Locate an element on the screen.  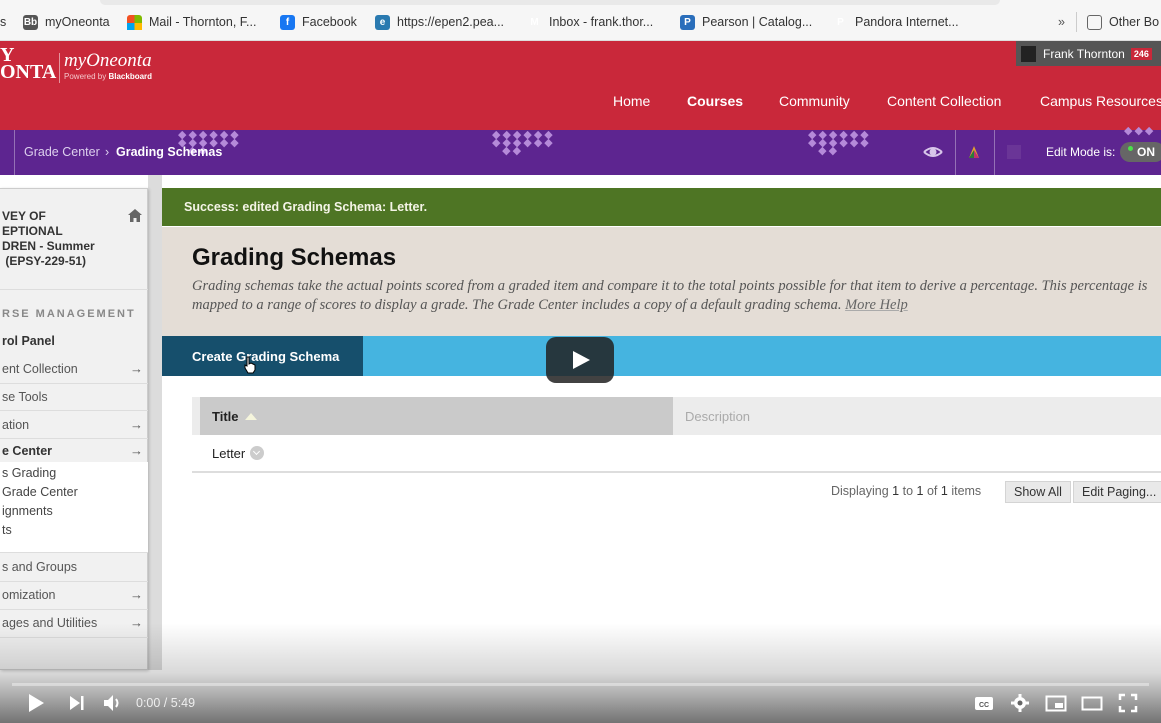
nav-home: Home is located at coordinates (631, 101).